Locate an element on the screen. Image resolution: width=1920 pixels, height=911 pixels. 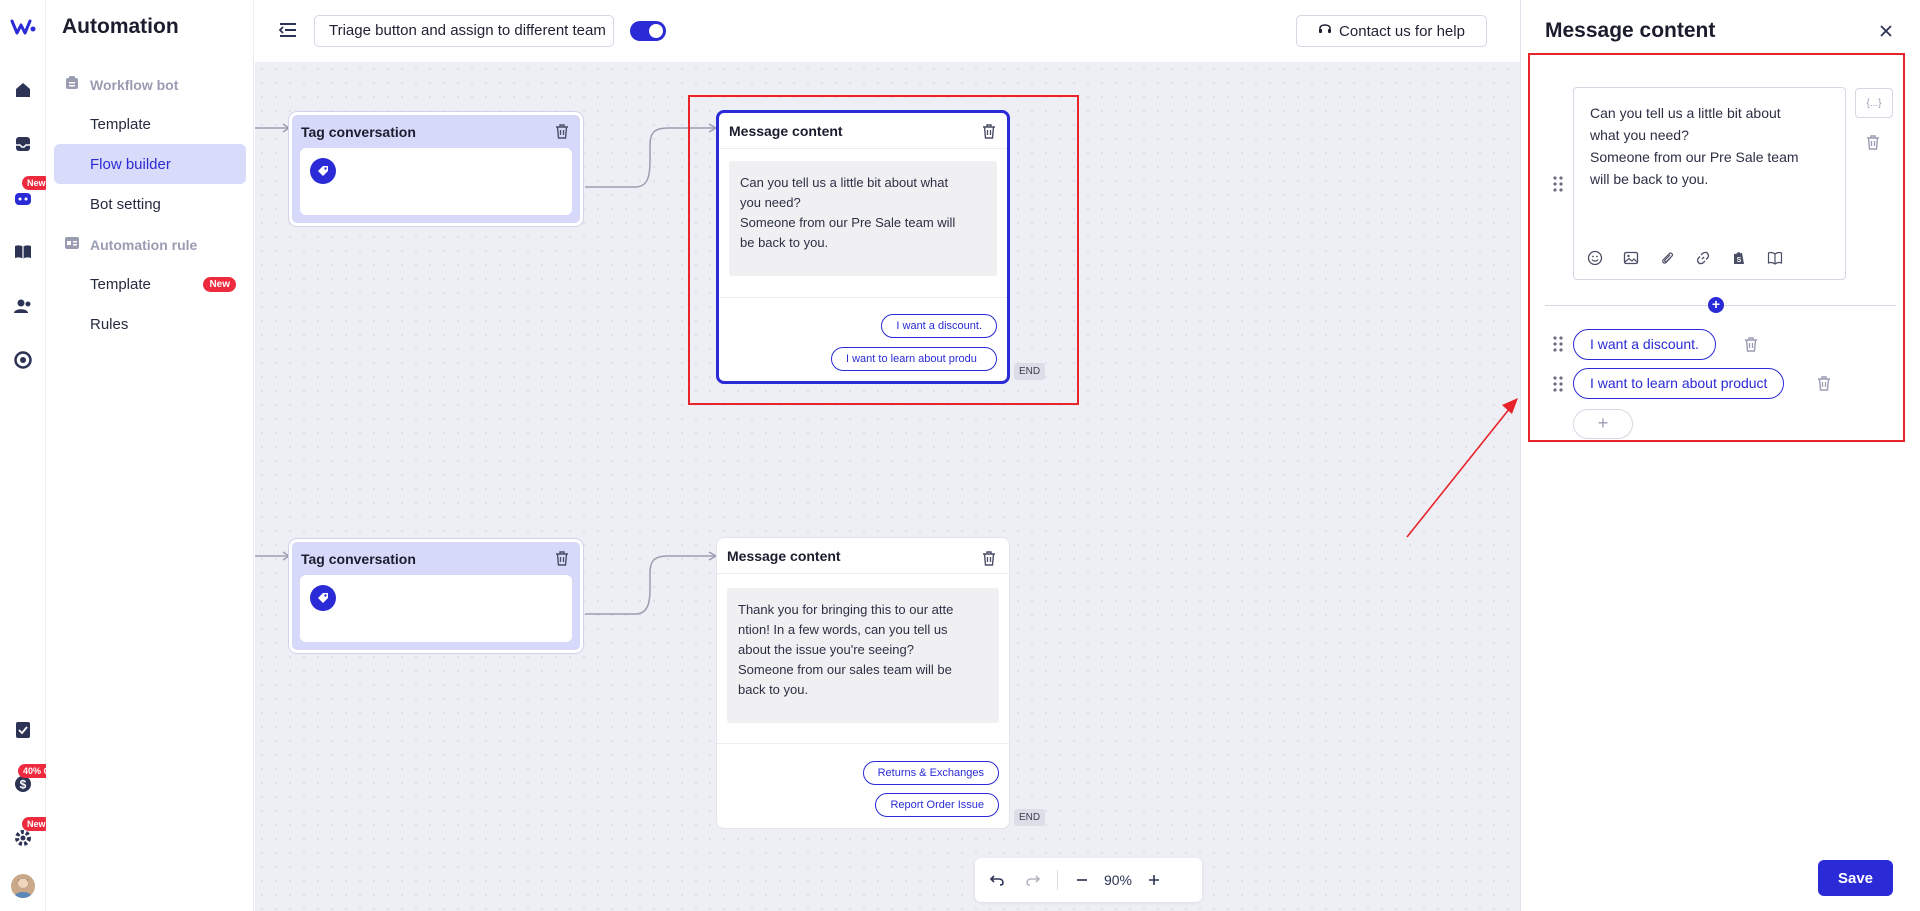
nav-item-workflow-template: Template is located at coordinates (150, 124).